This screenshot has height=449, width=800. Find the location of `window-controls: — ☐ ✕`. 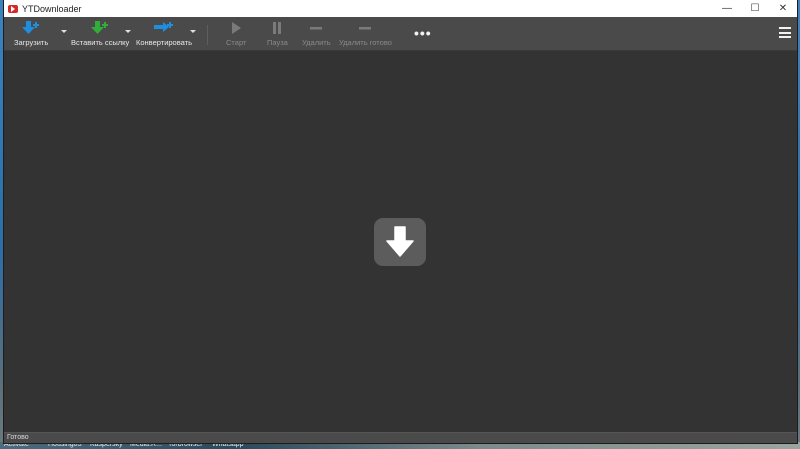

window-controls: — ☐ ✕ is located at coordinates (755, 8).